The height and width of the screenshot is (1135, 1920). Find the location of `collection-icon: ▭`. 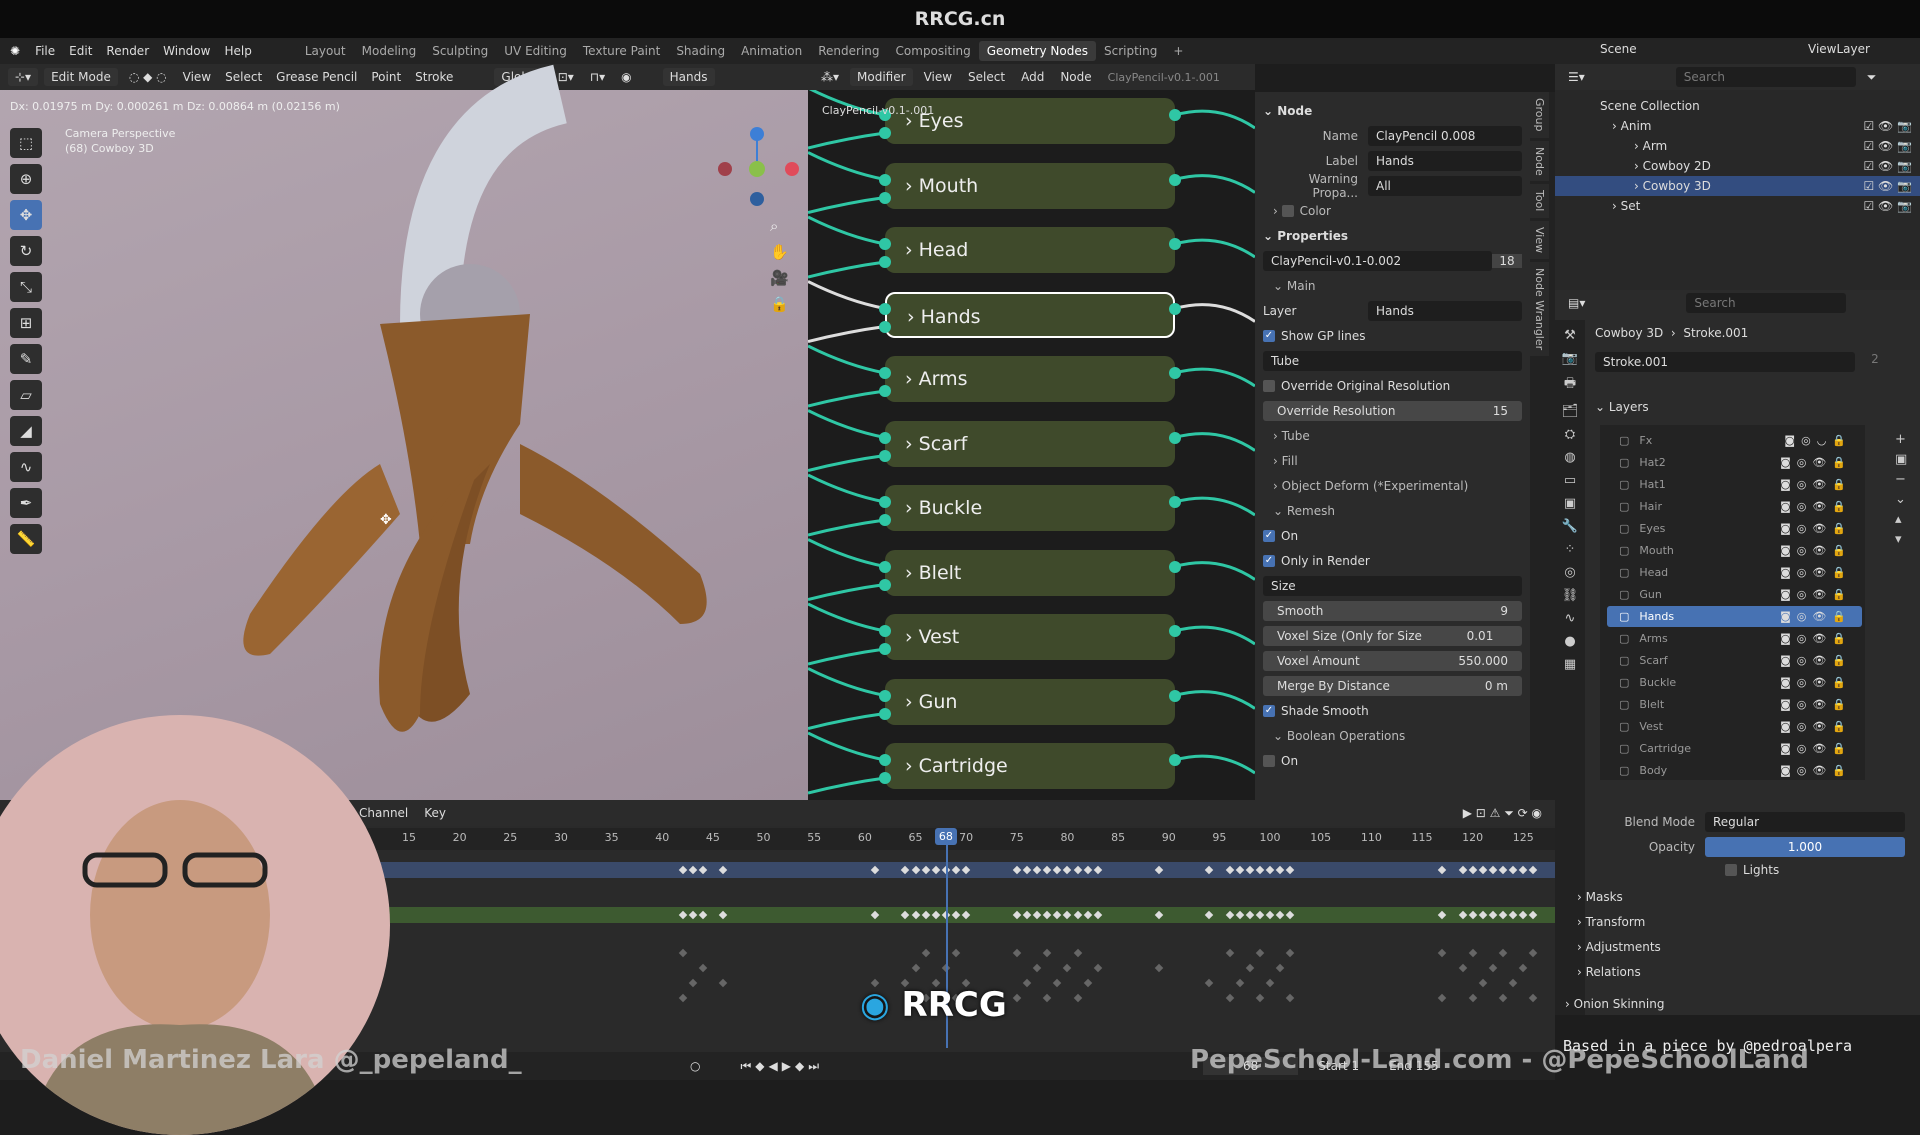

collection-icon: ▭ is located at coordinates (1570, 480).